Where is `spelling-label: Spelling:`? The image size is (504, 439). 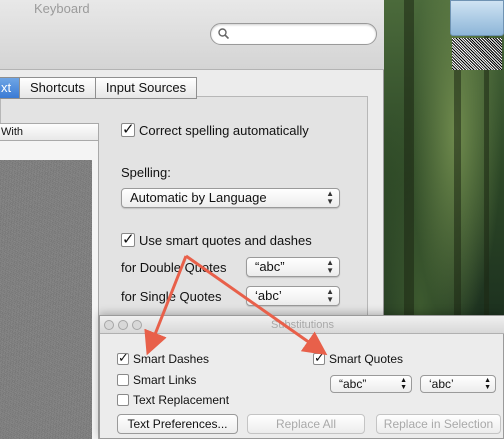 spelling-label: Spelling: is located at coordinates (146, 172).